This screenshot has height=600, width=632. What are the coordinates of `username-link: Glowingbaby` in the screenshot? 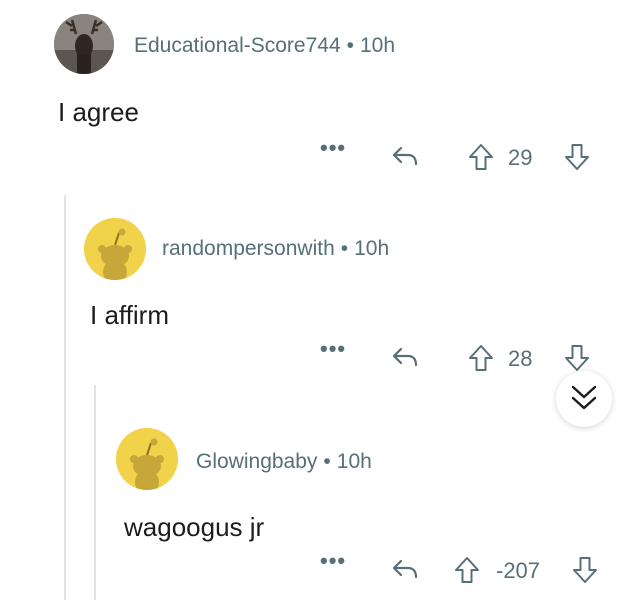 It's located at (256, 461).